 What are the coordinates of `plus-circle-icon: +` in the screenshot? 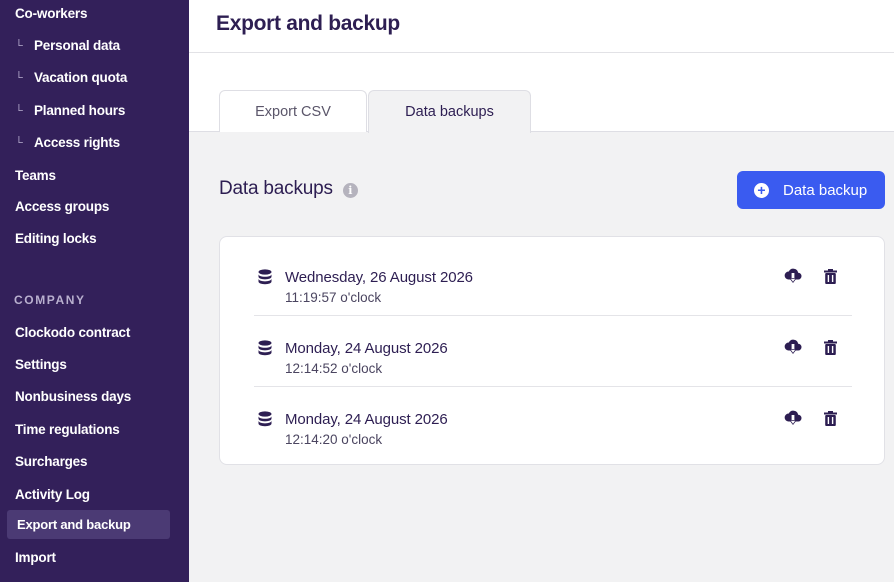 It's located at (761, 190).